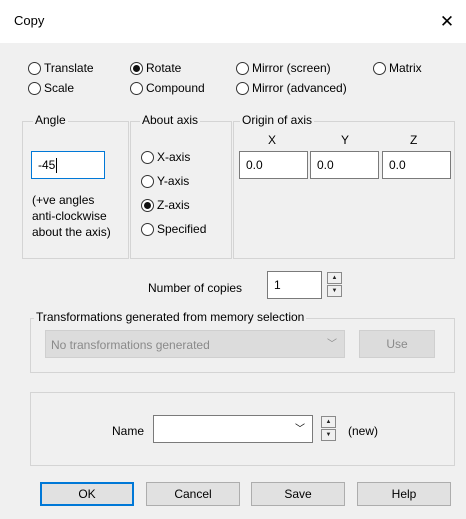 The image size is (466, 519). Describe the element at coordinates (59, 88) in the screenshot. I see `radio-label: Scale` at that location.